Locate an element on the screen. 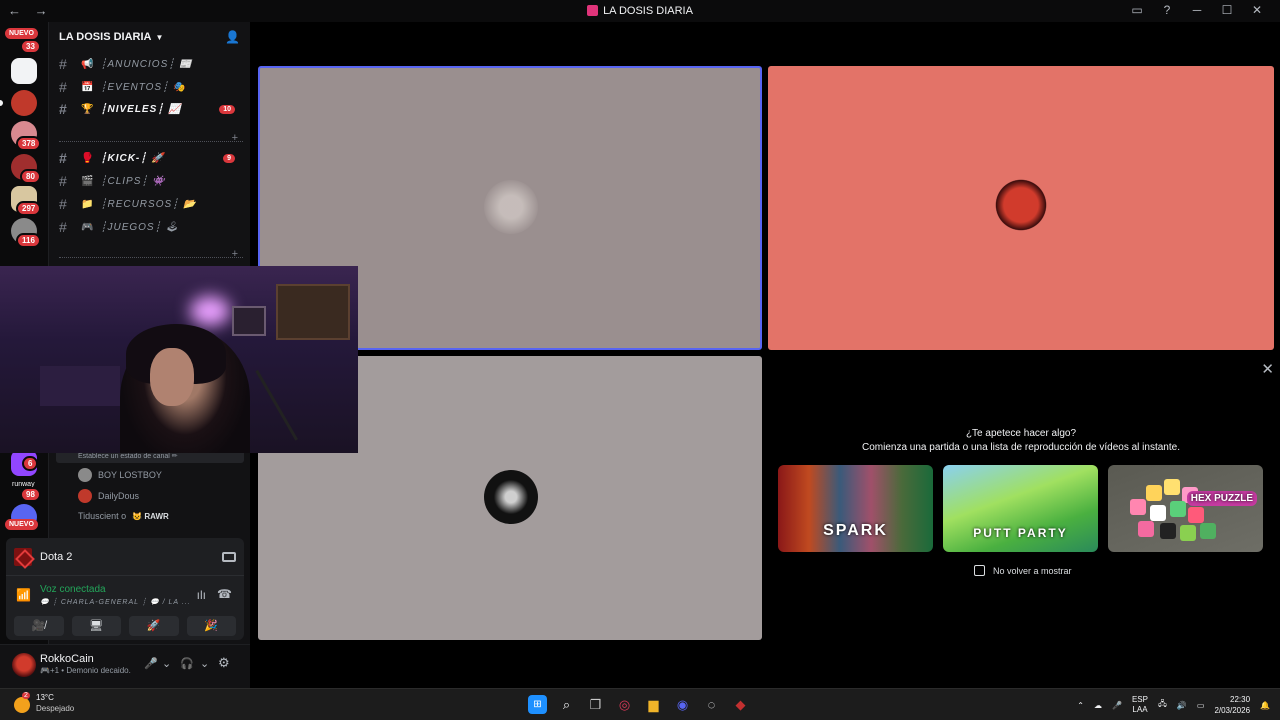  username: RokkoCain is located at coordinates (67, 659).